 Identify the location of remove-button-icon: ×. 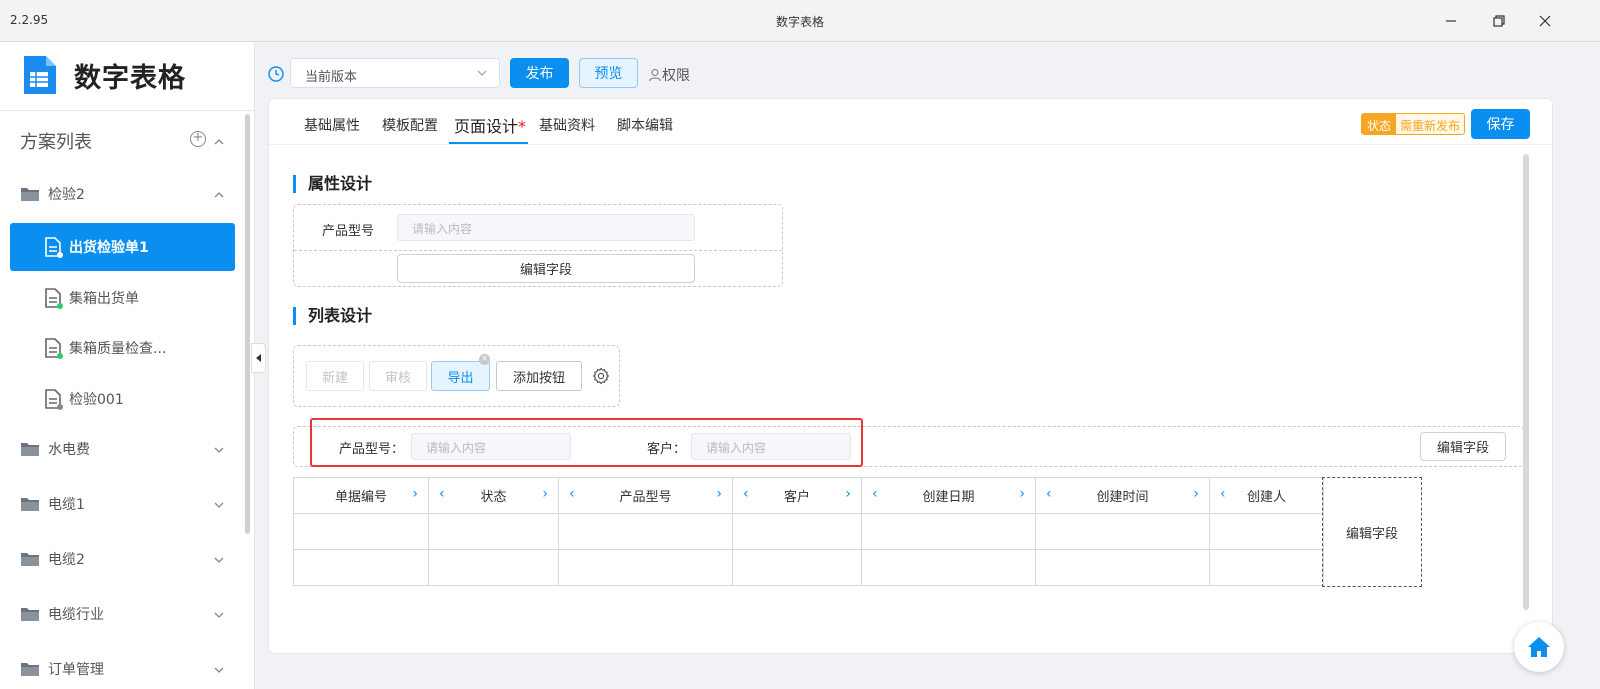
(484, 359).